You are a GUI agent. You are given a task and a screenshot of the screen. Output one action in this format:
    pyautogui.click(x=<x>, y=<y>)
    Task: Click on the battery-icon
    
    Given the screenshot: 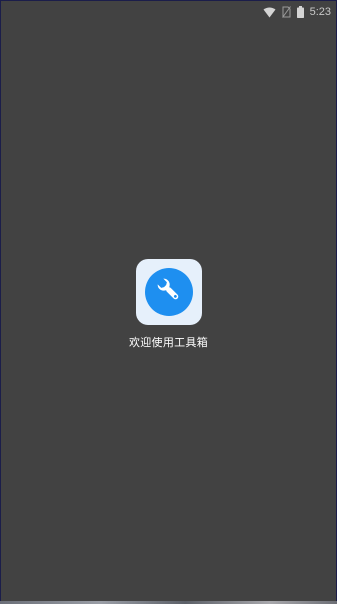 What is the action you would take?
    pyautogui.click(x=300, y=12)
    